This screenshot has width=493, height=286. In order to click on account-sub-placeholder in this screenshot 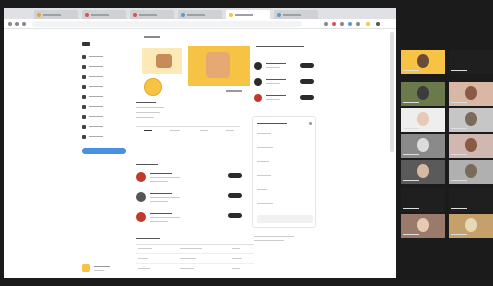, I will do `click(99, 270)`.